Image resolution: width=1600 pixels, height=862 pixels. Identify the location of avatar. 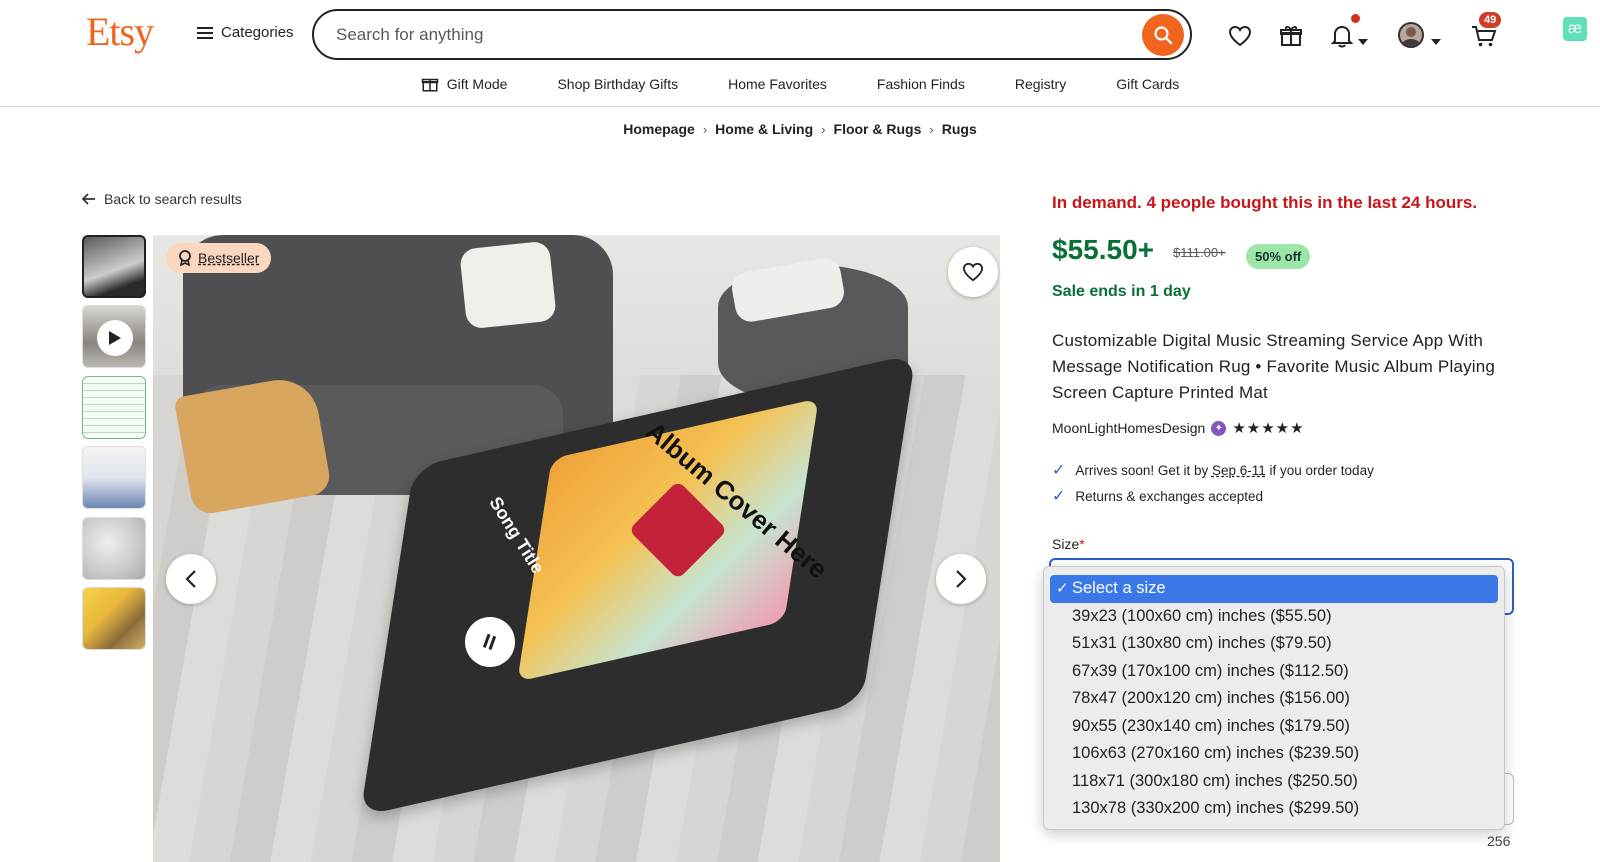
(1411, 35).